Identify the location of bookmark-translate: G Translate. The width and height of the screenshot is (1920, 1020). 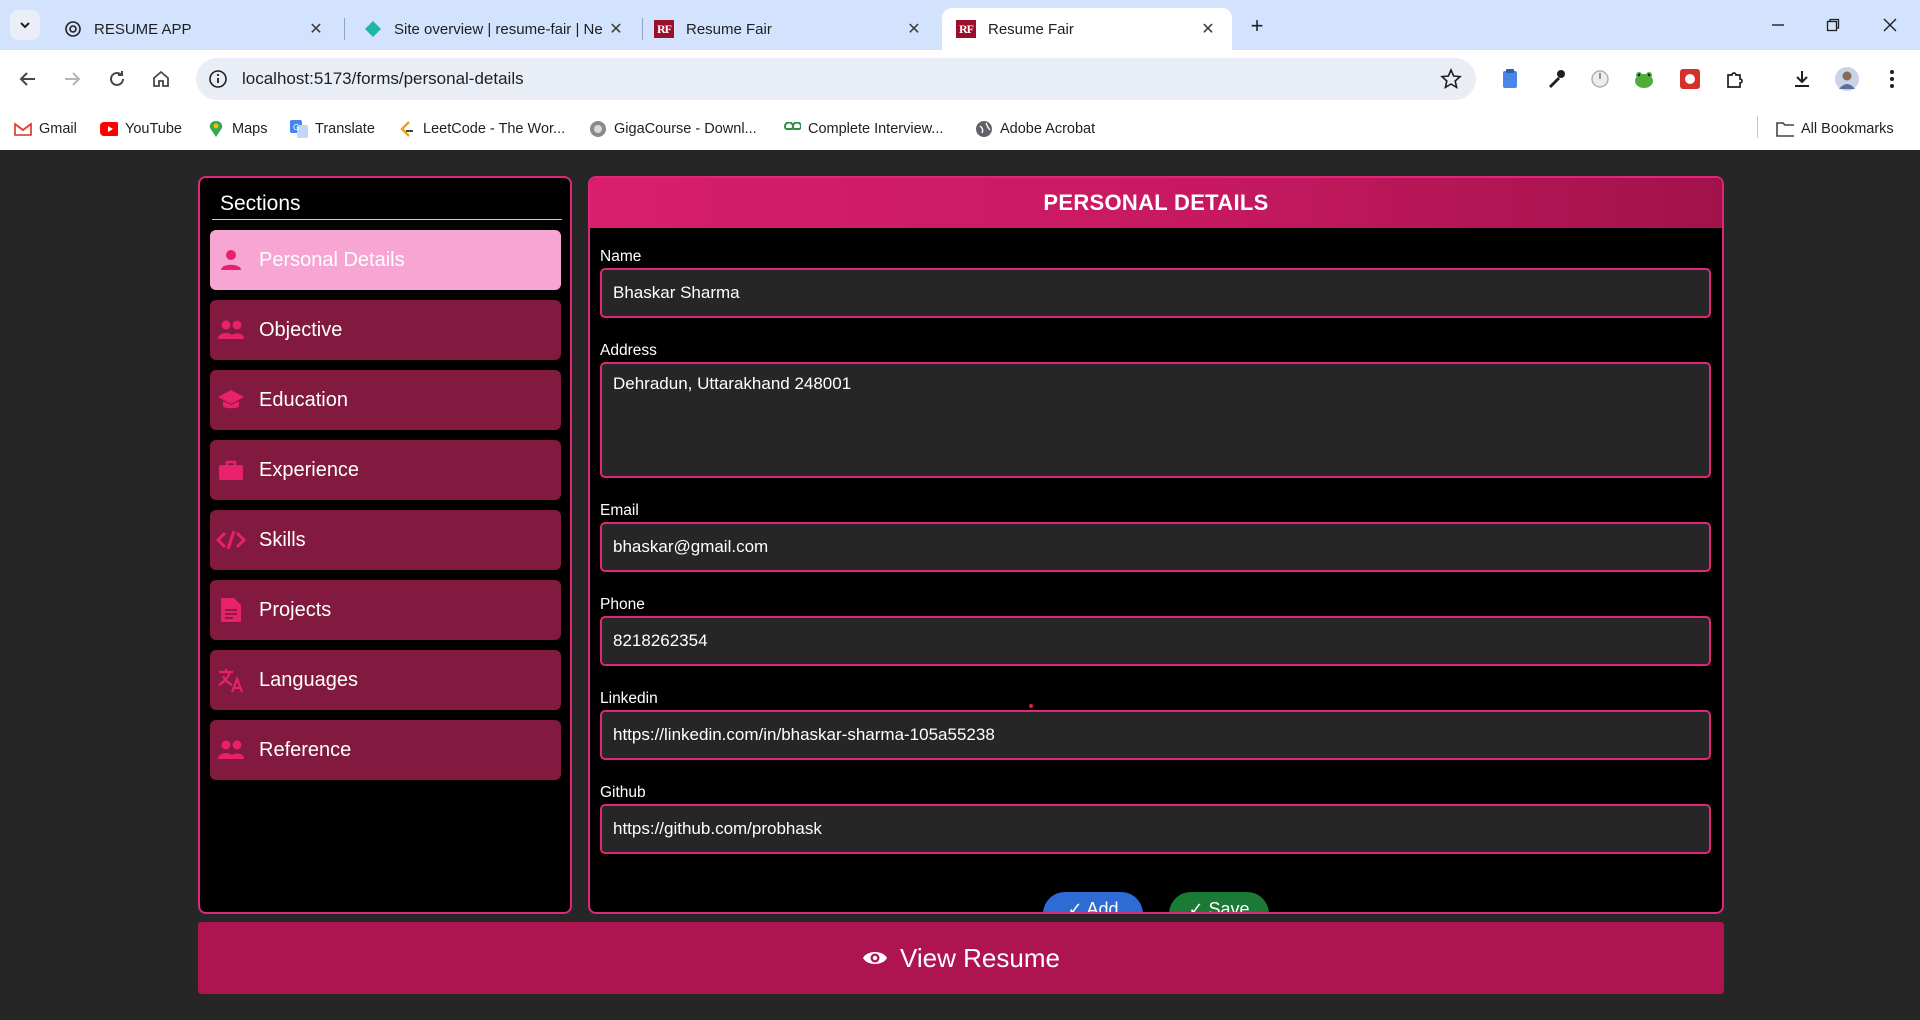
(332, 129).